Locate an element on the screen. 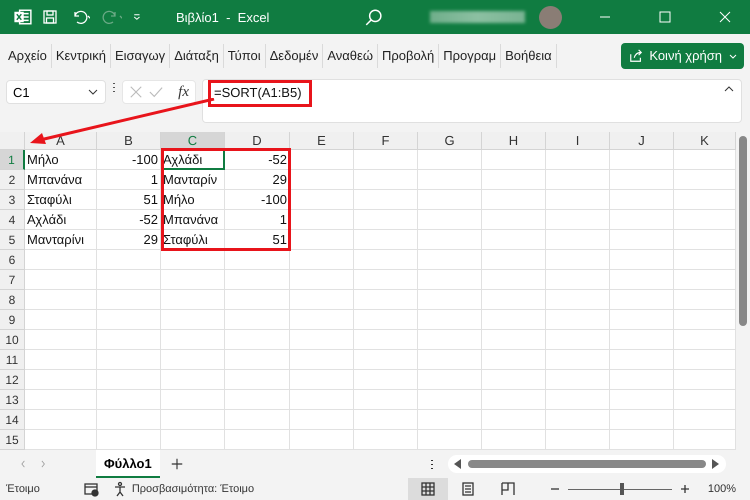  sheet-tab: Φύλλο1 is located at coordinates (128, 464).